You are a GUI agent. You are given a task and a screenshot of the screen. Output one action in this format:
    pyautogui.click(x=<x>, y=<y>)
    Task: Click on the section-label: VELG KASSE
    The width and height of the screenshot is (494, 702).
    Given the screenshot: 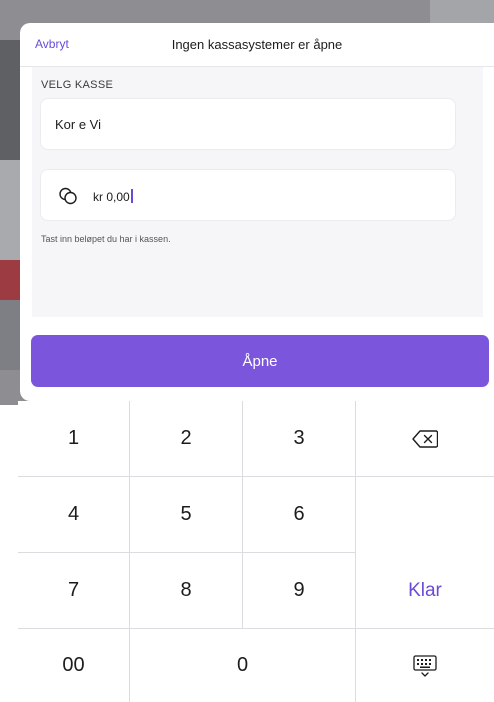 What is the action you would take?
    pyautogui.click(x=77, y=85)
    